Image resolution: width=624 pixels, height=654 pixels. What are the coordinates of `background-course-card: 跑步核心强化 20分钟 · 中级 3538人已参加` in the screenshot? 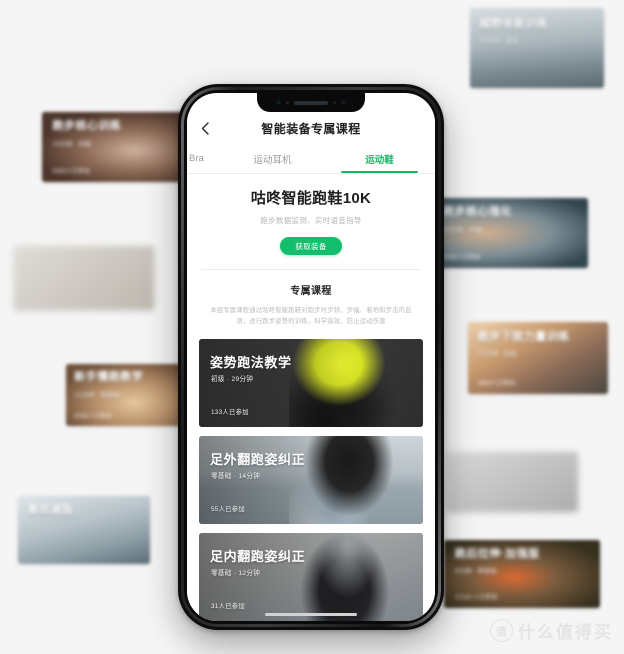 It's located at (510, 233).